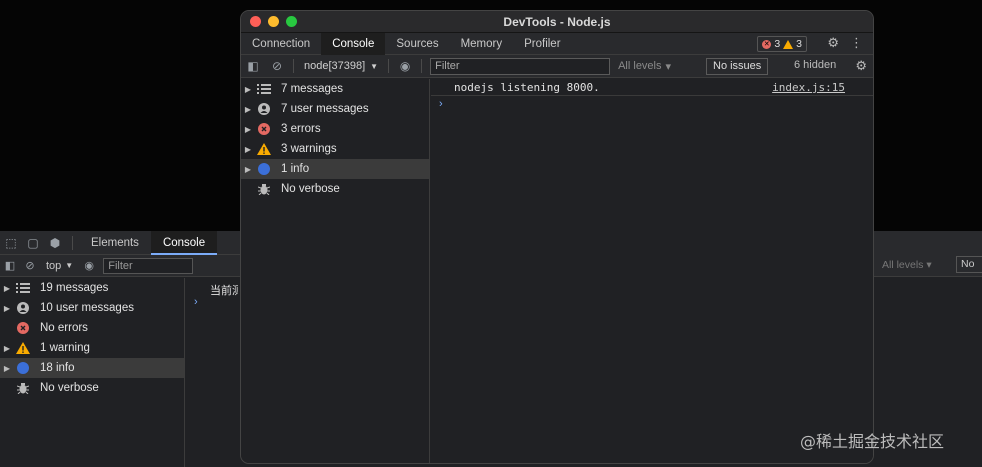 The image size is (982, 467). Describe the element at coordinates (335, 129) in the screenshot. I see `sidebar-item-errors: ▶ 3 errors` at that location.